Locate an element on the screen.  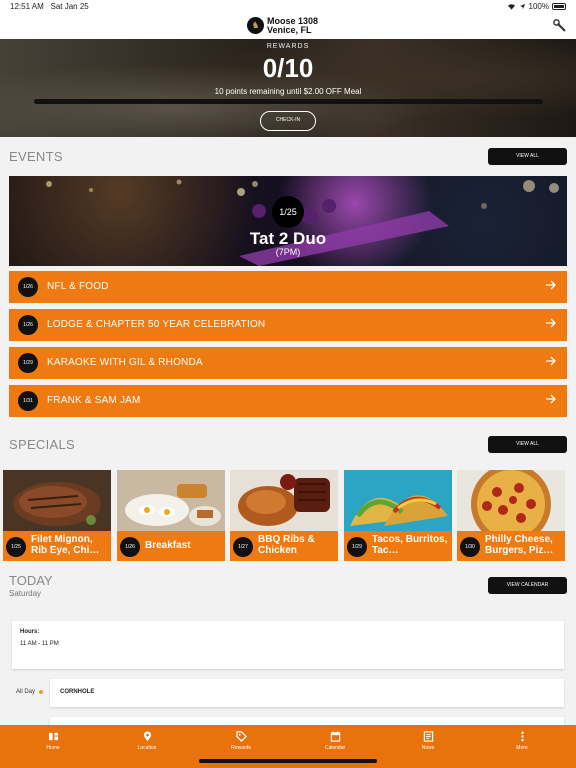
wrench-settings-icon is located at coordinates (560, 26).